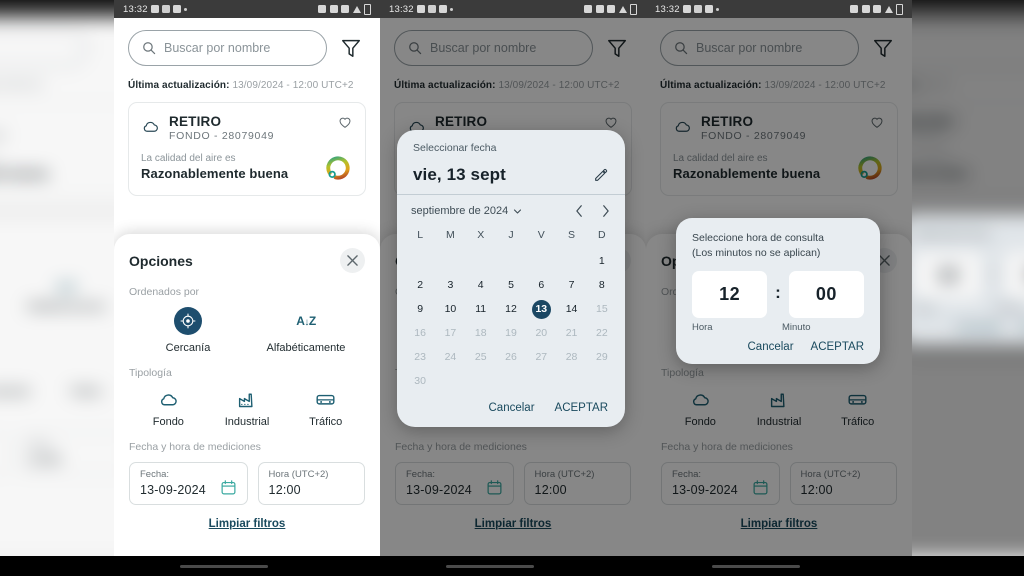  Describe the element at coordinates (599, 9) in the screenshot. I see `bluetooth-icon` at that location.